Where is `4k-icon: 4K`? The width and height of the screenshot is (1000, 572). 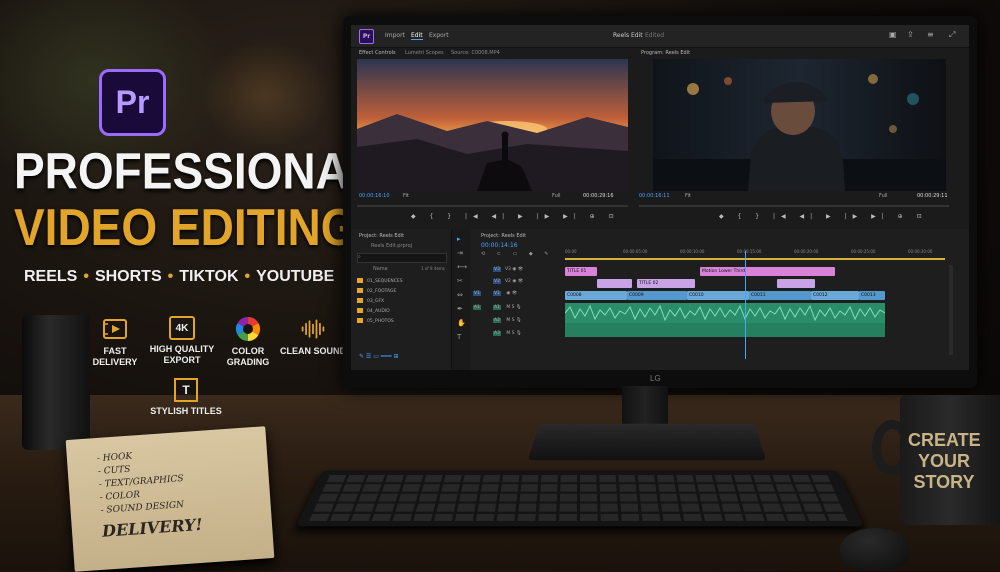 4k-icon: 4K is located at coordinates (182, 328).